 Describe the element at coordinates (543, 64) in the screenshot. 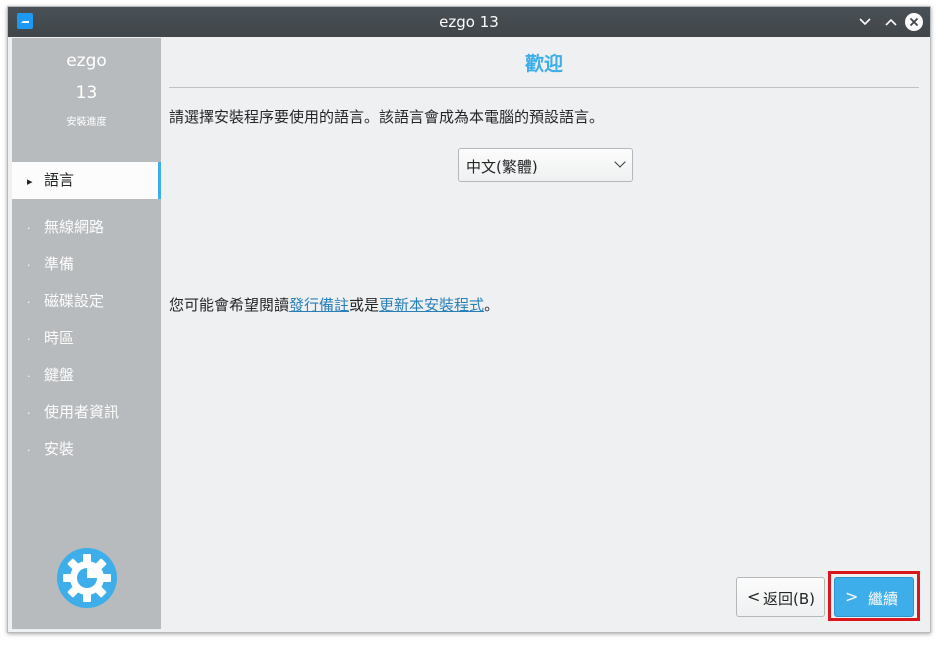

I see `page-title: 歡迎` at that location.